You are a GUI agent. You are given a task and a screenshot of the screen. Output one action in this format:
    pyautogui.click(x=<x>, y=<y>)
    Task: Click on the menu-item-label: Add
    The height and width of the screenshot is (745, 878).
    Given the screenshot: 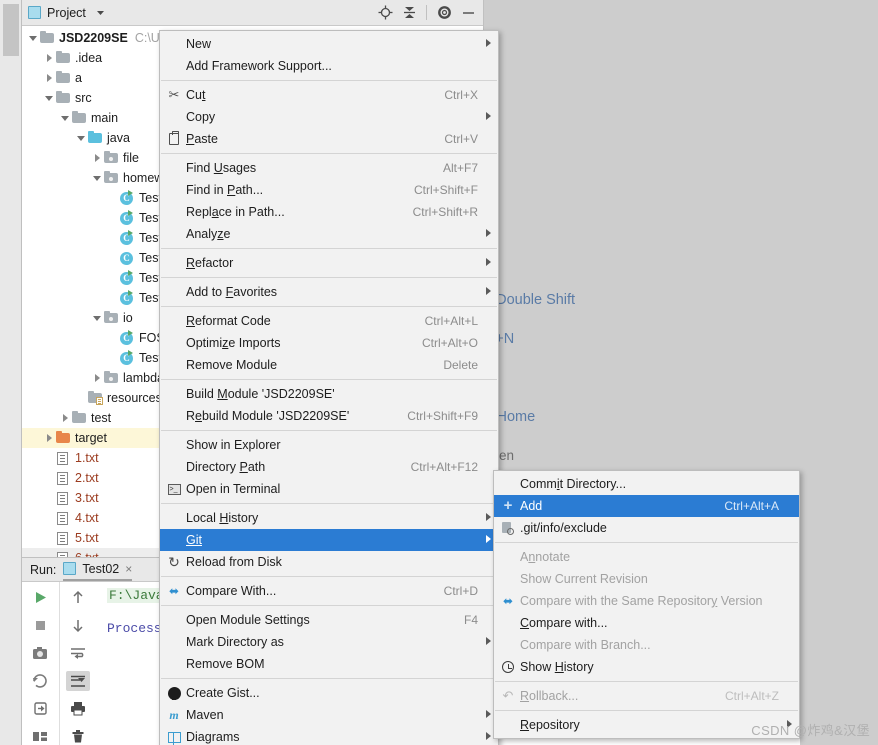 What is the action you would take?
    pyautogui.click(x=531, y=506)
    